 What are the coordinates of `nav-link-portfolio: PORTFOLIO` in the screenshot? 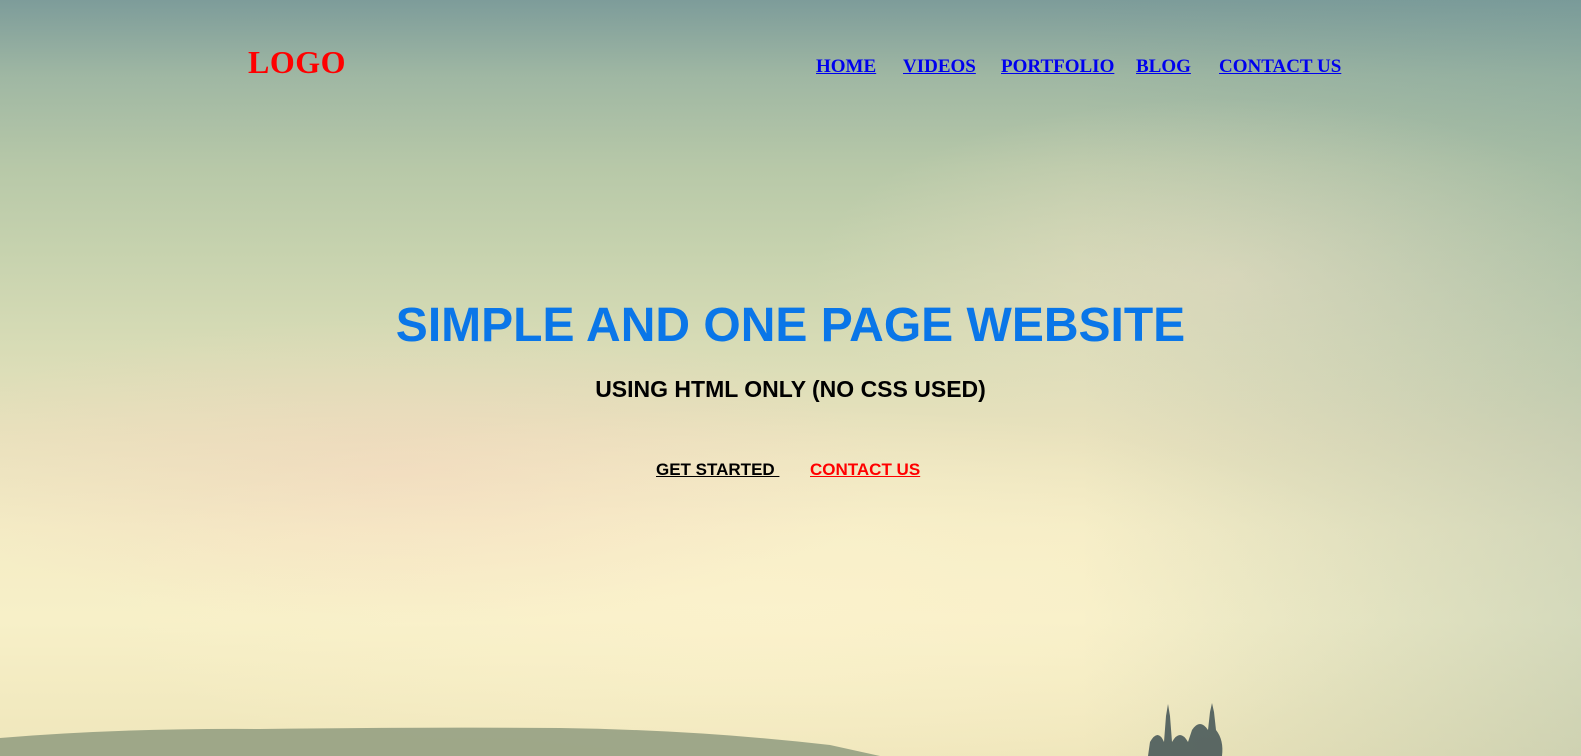 It's located at (1057, 67).